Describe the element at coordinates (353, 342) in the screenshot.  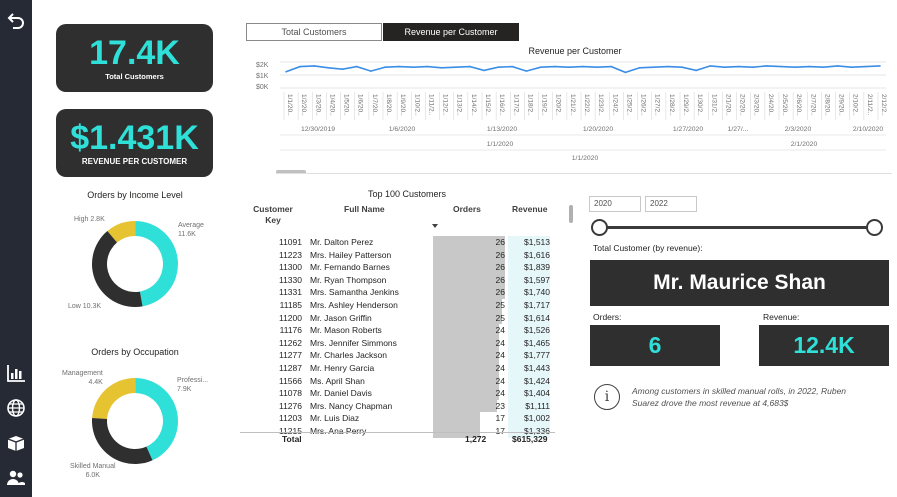
I see `cell-full-name: Mrs. Jennifer Simmons` at that location.